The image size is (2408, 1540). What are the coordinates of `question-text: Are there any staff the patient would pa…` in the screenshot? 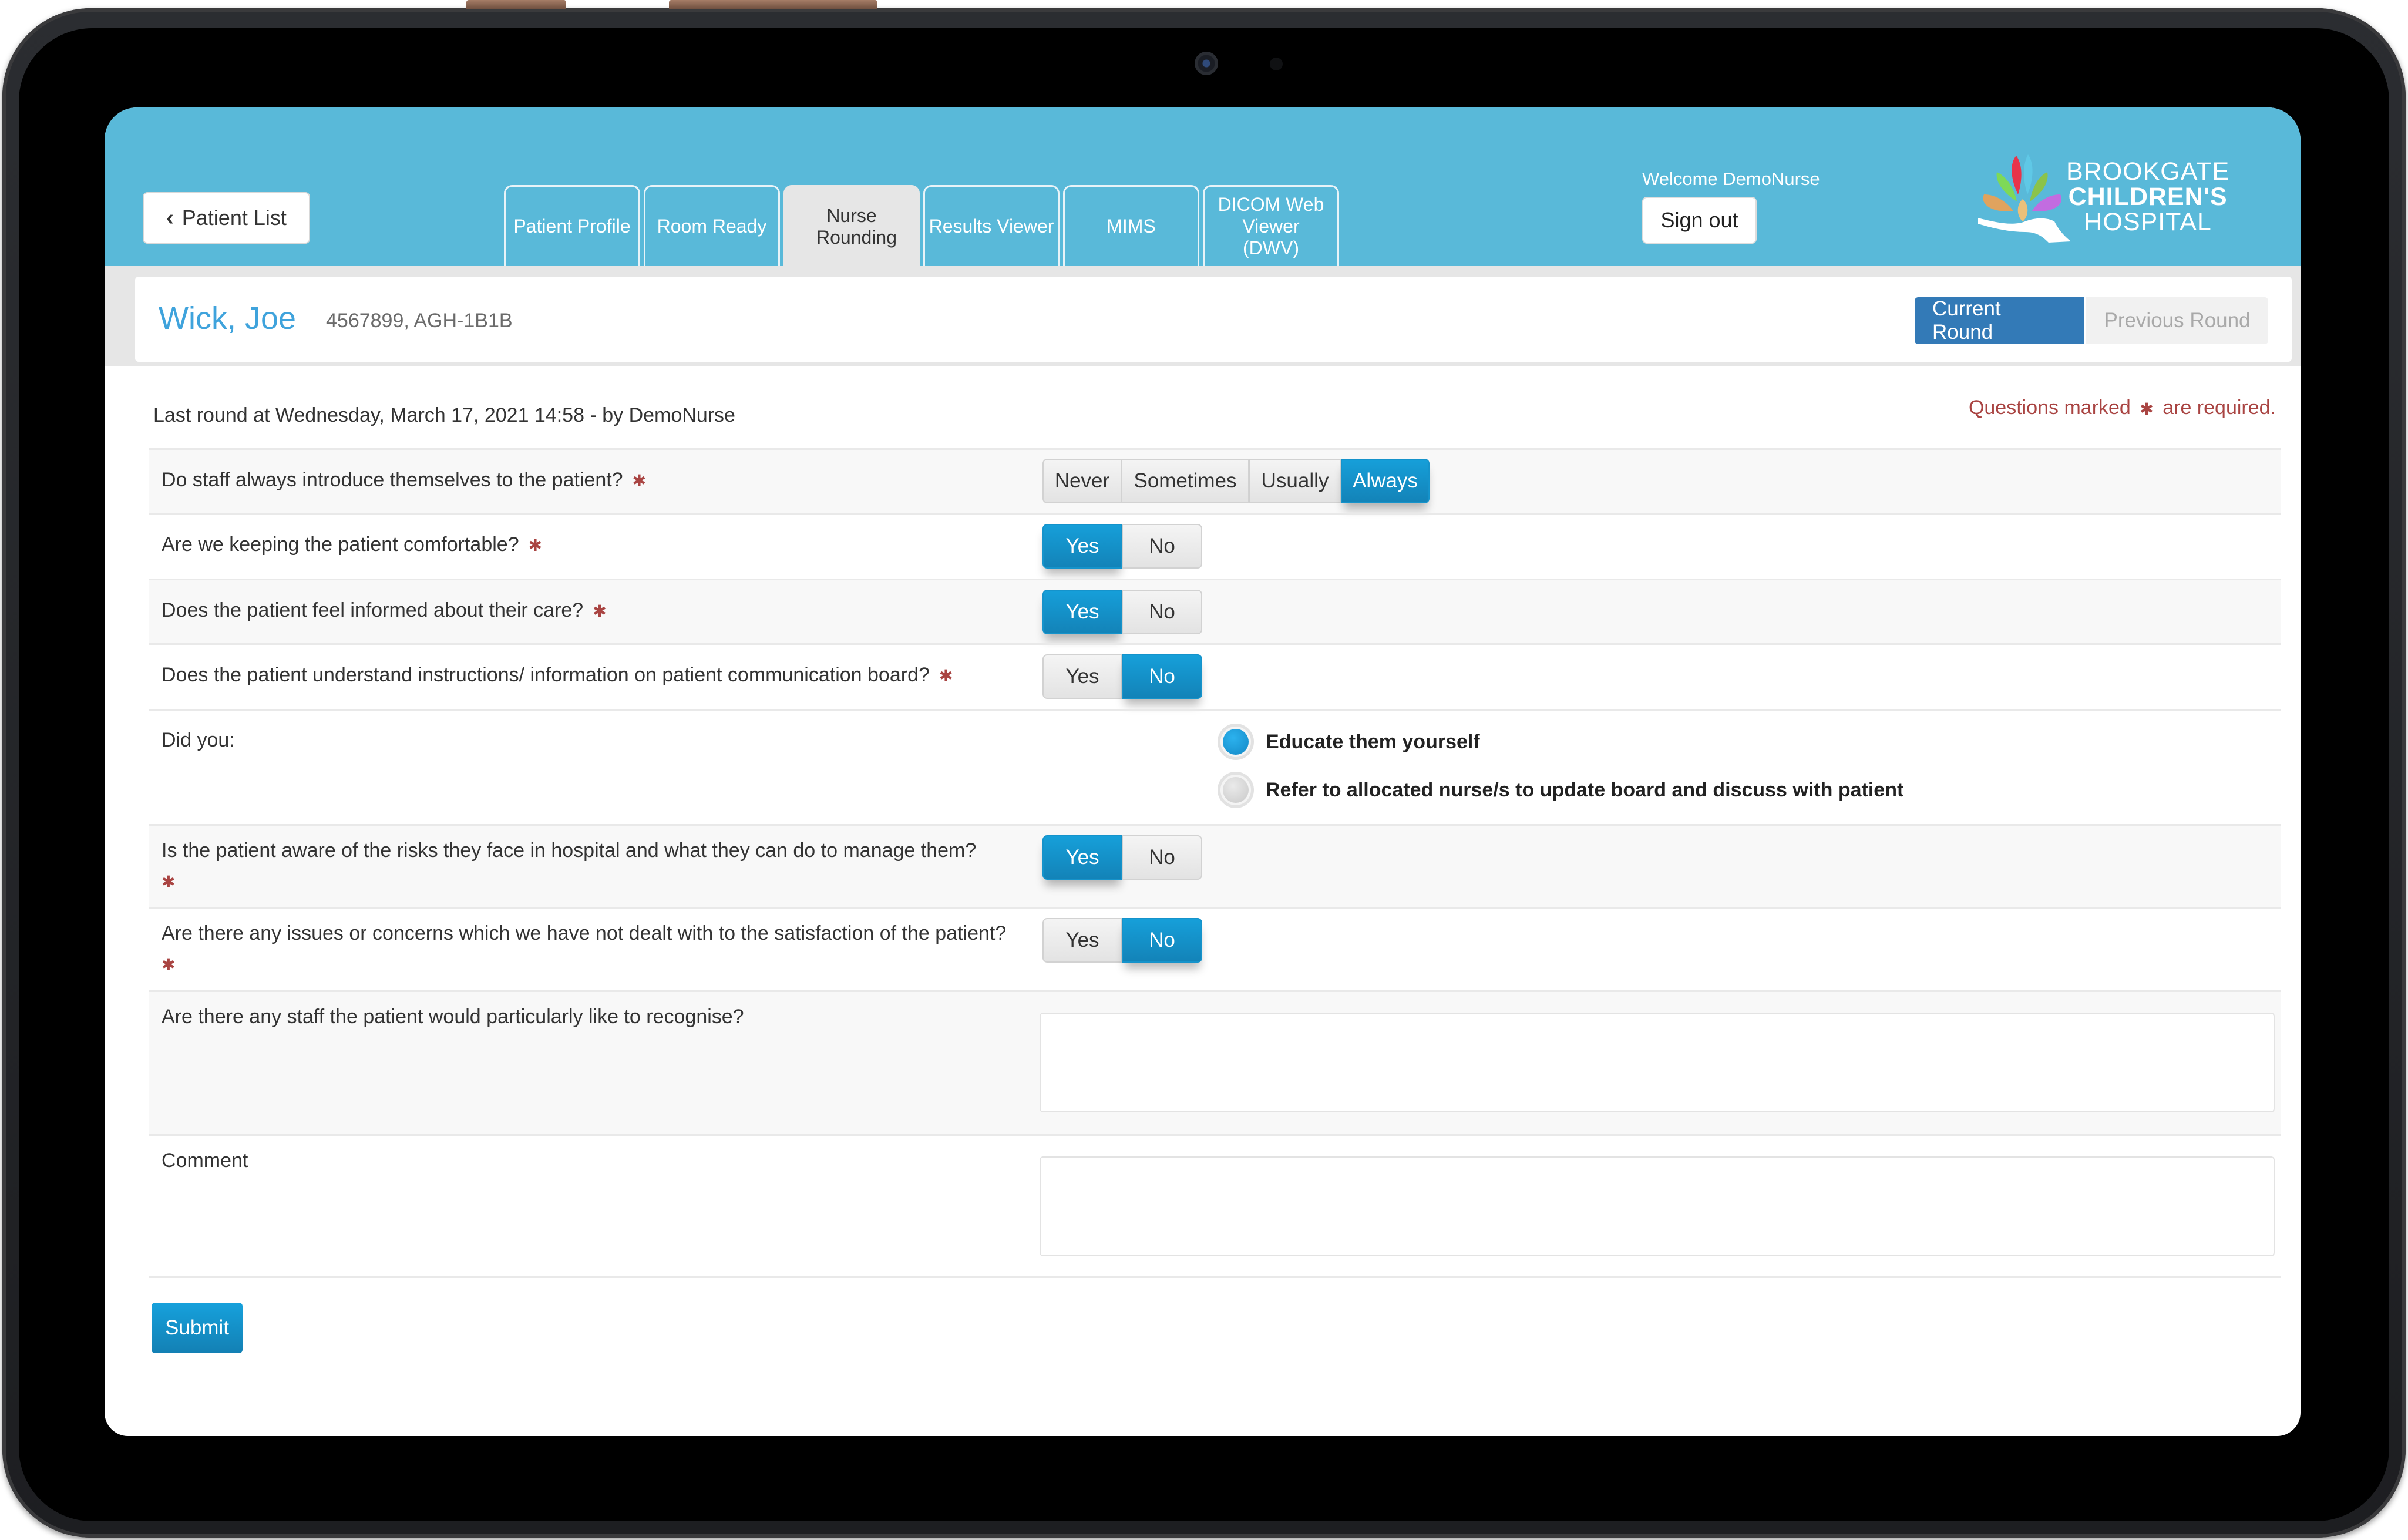 It's located at (608, 1016).